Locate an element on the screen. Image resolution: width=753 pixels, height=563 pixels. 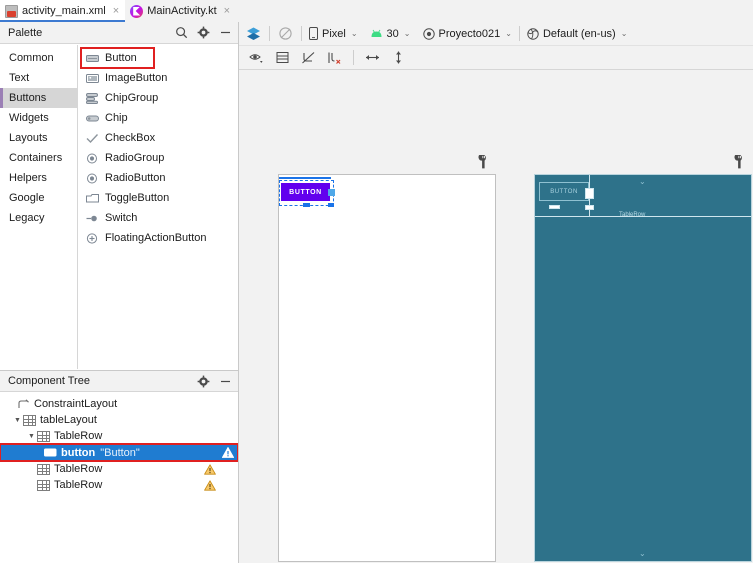
hide-constraints-icon is located at coordinates (308, 57).